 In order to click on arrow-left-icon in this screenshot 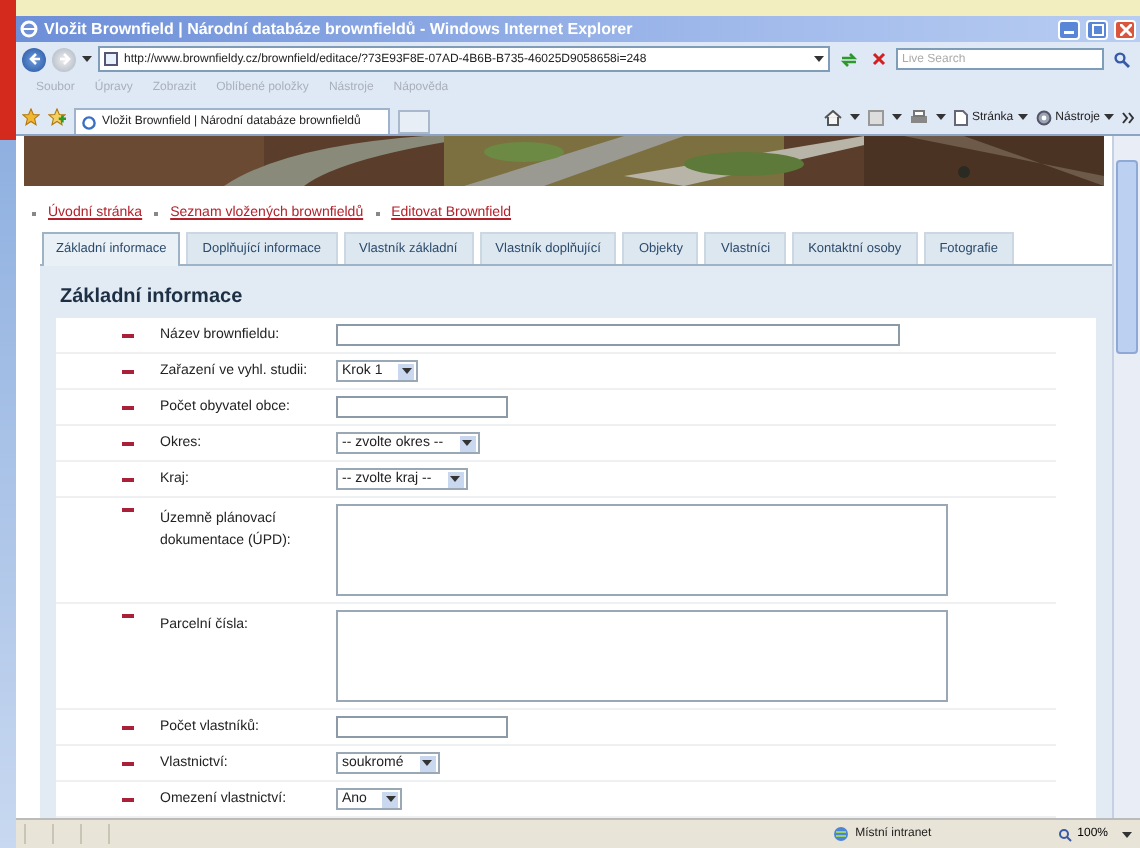, I will do `click(34, 59)`.